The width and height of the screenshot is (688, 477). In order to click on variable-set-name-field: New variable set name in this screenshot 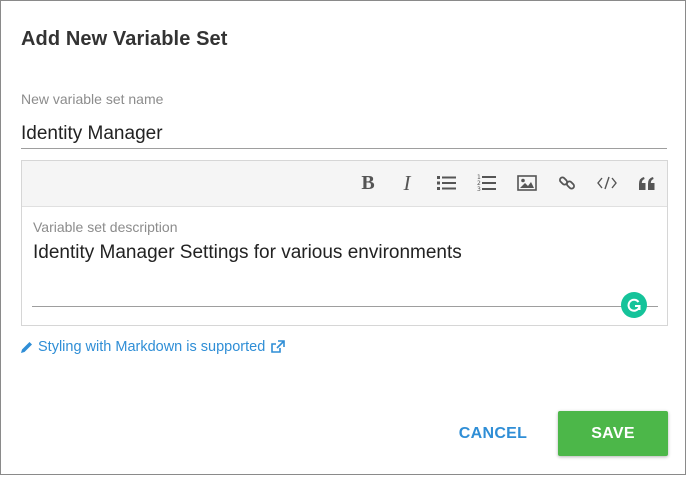, I will do `click(344, 121)`.